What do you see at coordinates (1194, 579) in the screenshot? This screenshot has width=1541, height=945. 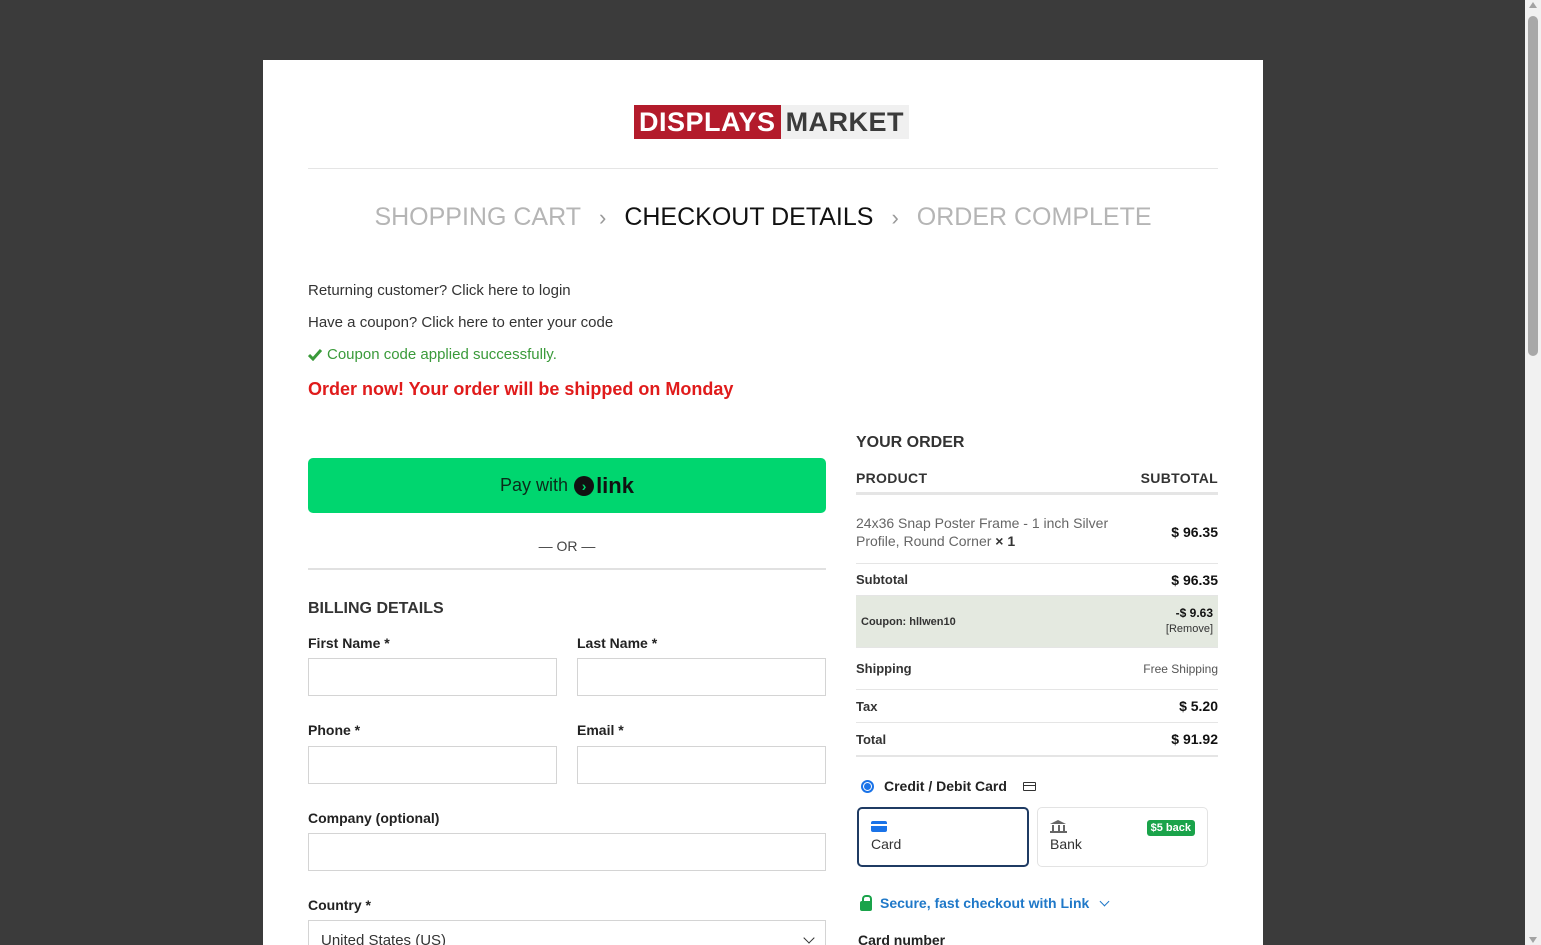 I see `subtotal-value: $ 96.35` at bounding box center [1194, 579].